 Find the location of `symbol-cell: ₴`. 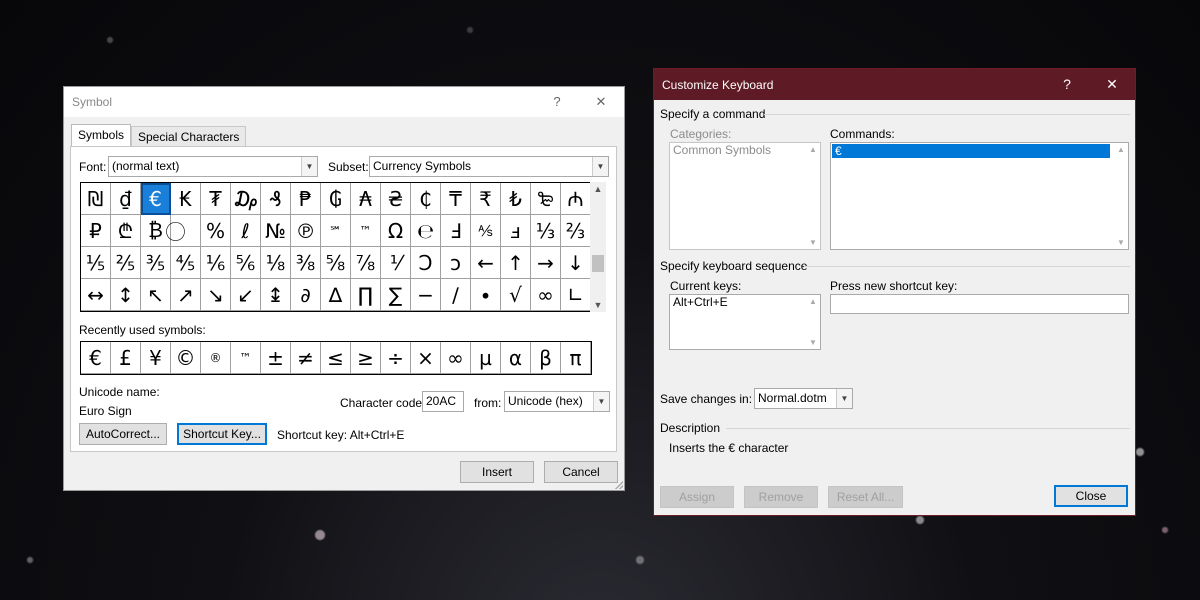

symbol-cell: ₴ is located at coordinates (396, 199).